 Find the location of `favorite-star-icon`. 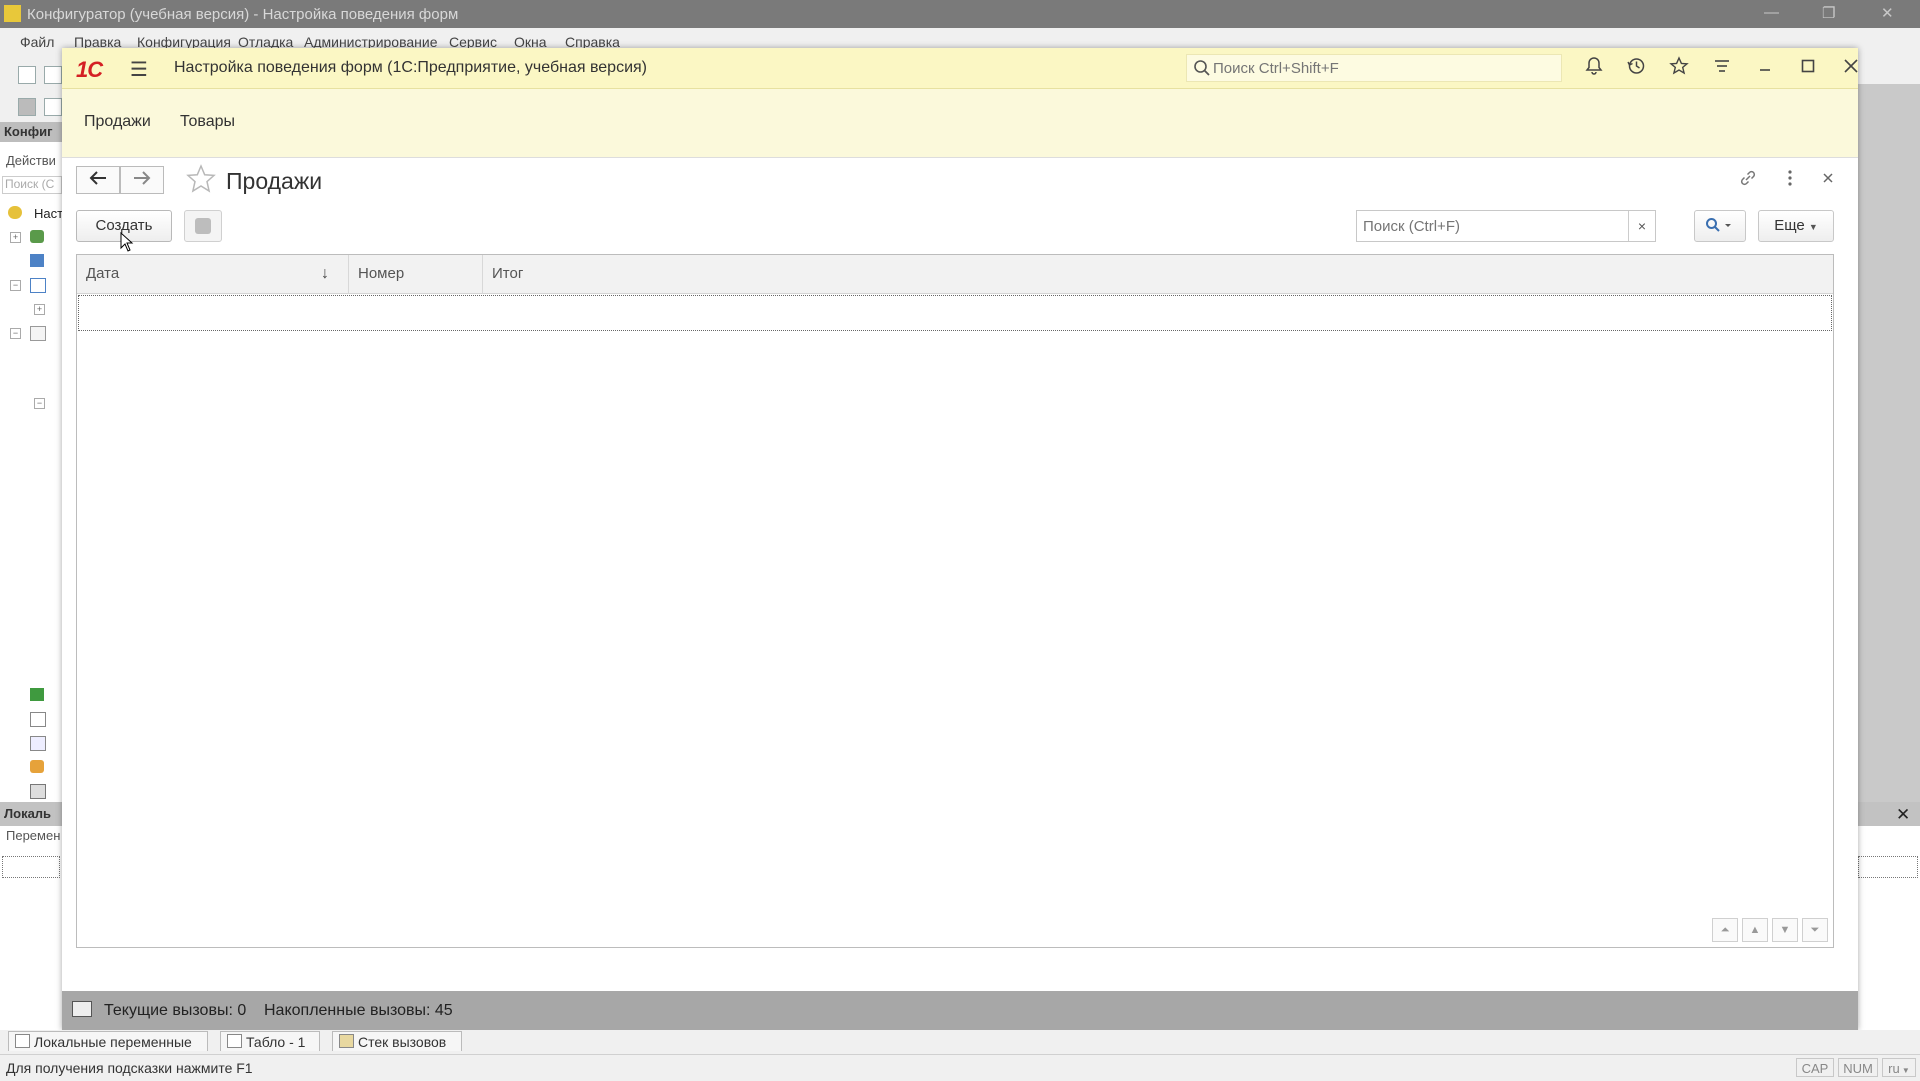

favorite-star-icon is located at coordinates (201, 182).